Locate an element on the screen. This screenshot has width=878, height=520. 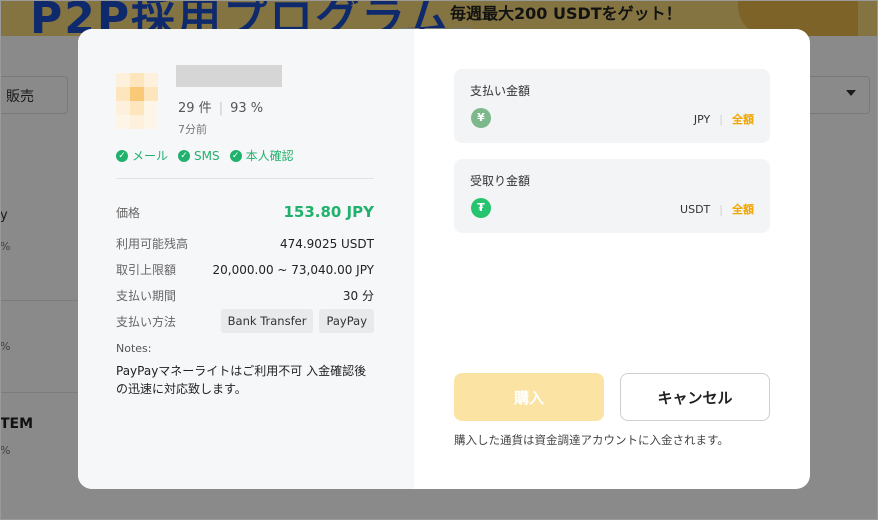
pay-max-button: 全額 is located at coordinates (743, 119).